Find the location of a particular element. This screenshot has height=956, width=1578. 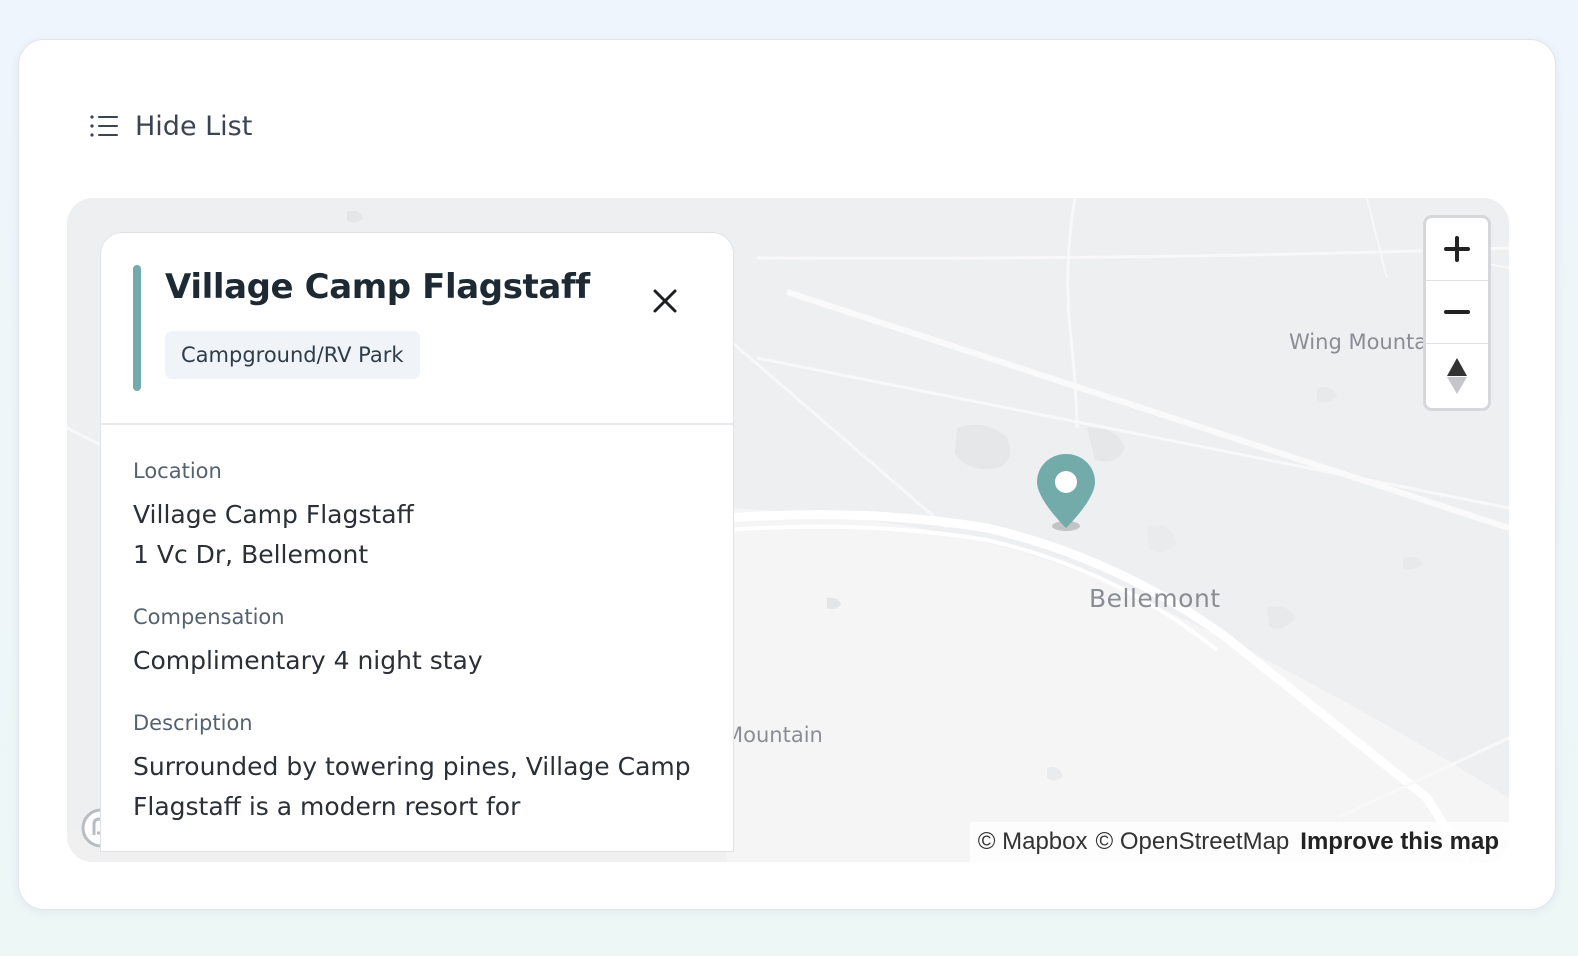

panel-title: Village Camp Flagstaff is located at coordinates (377, 287).